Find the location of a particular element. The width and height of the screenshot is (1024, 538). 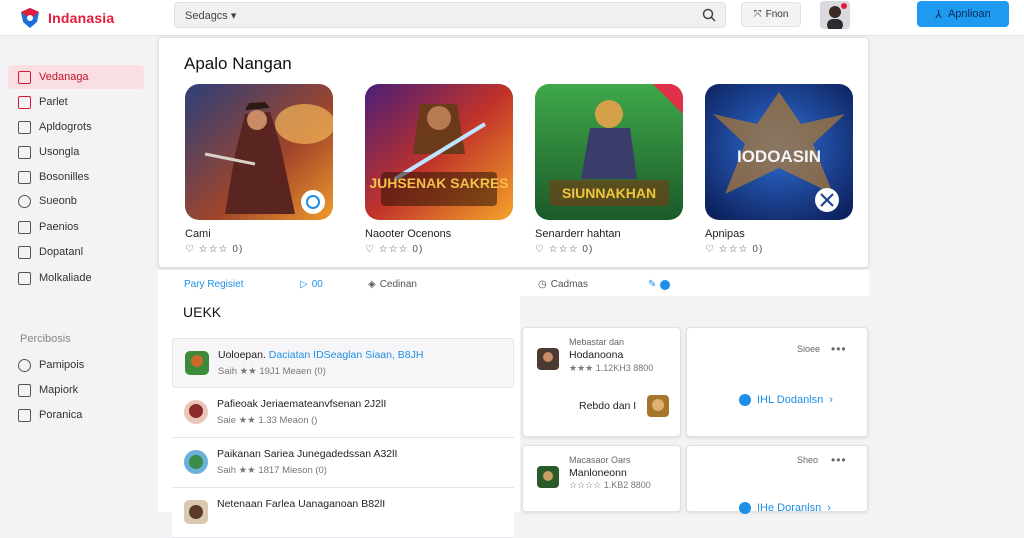

tab-label: 00 is located at coordinates (317, 284).